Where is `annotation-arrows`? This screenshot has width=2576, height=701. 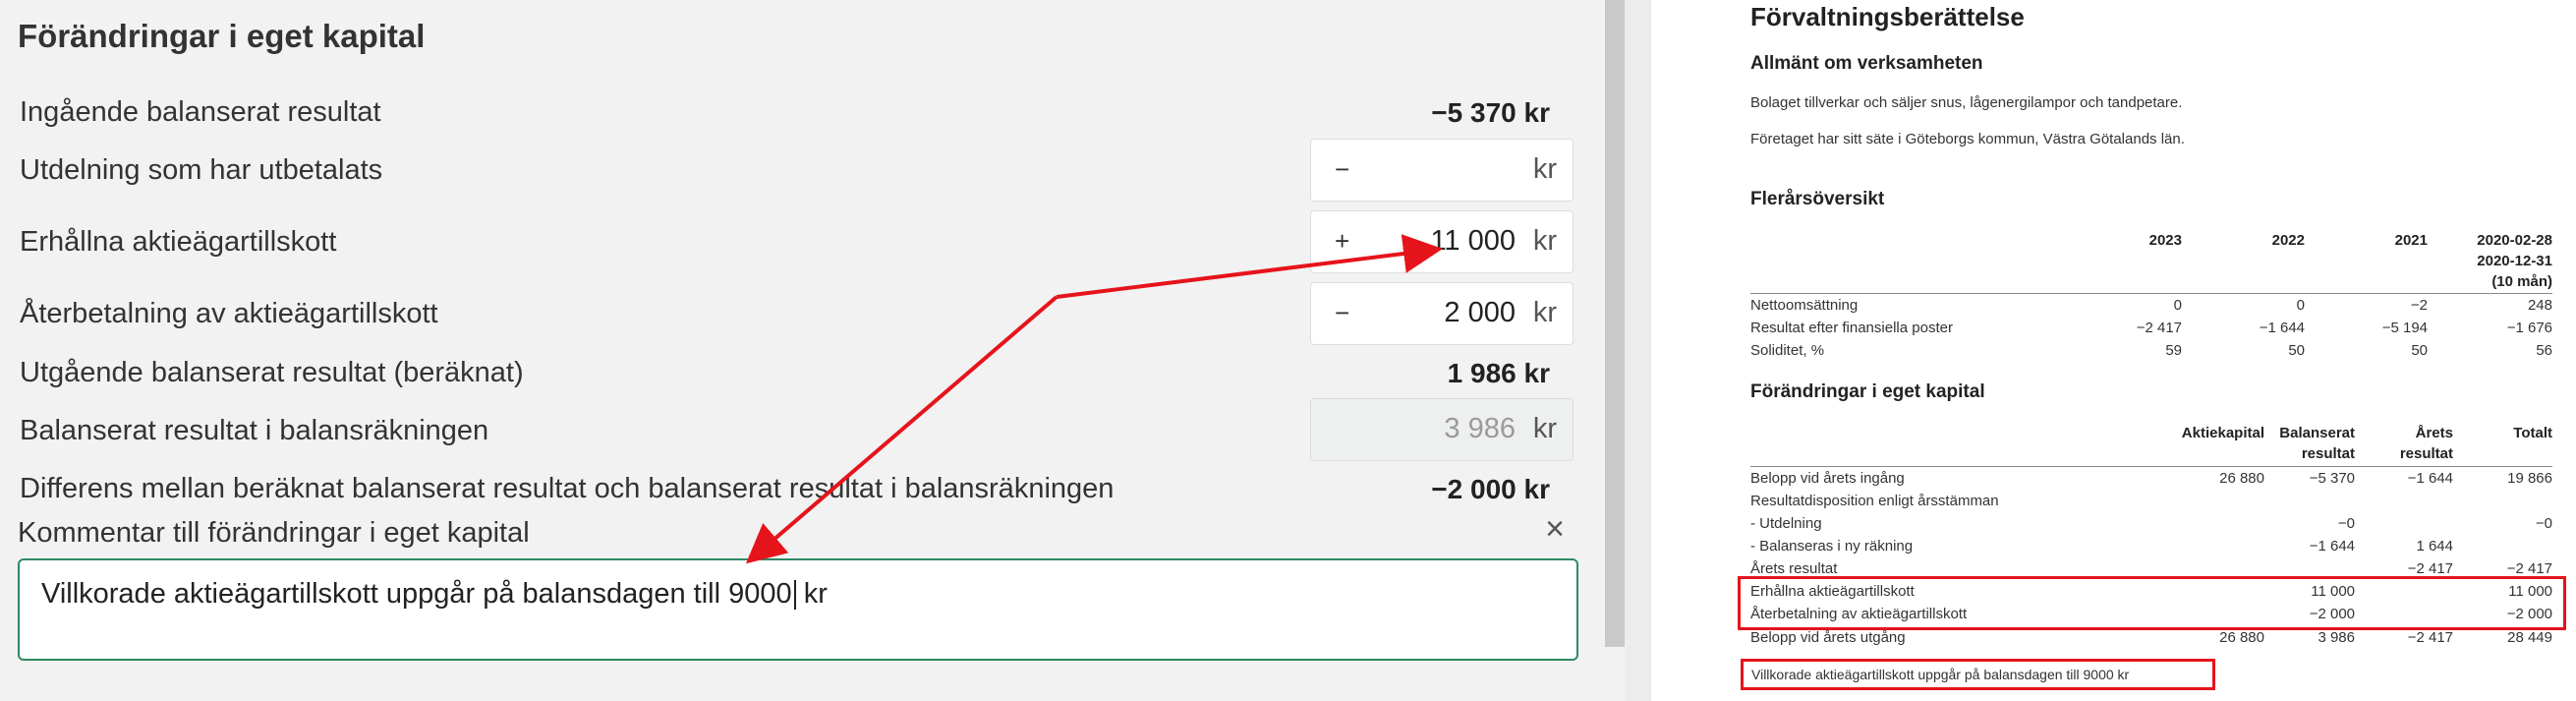 annotation-arrows is located at coordinates (1094, 399).